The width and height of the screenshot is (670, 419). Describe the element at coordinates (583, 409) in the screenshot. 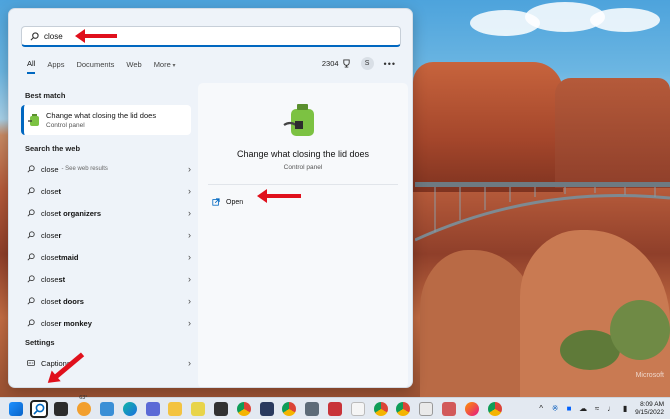

I see `onedrive-icon: ☁` at that location.